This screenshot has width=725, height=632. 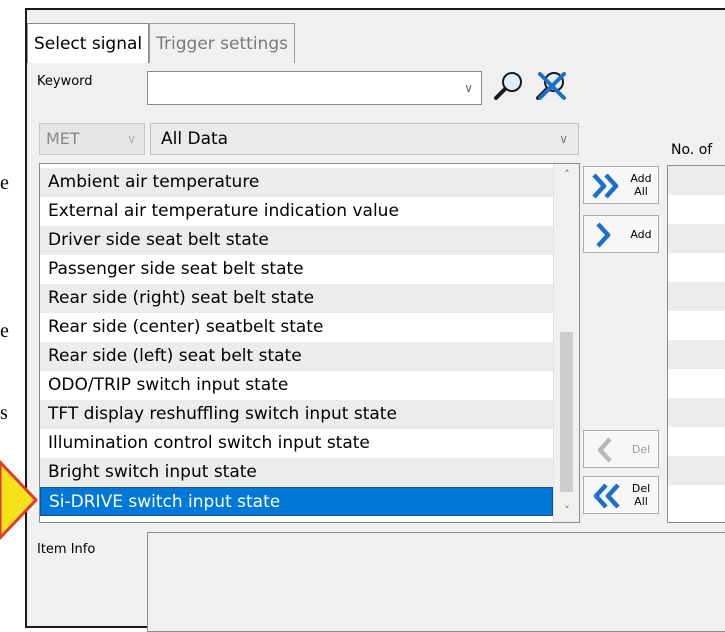 I want to click on edge-text-fragment: s, so click(x=4, y=413).